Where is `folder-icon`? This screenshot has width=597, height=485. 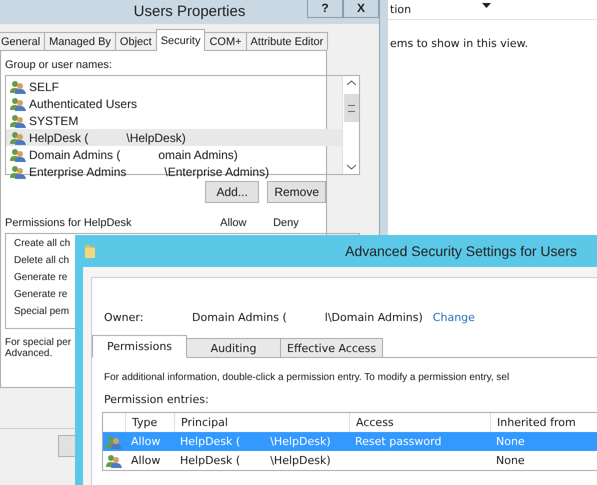
folder-icon is located at coordinates (90, 251).